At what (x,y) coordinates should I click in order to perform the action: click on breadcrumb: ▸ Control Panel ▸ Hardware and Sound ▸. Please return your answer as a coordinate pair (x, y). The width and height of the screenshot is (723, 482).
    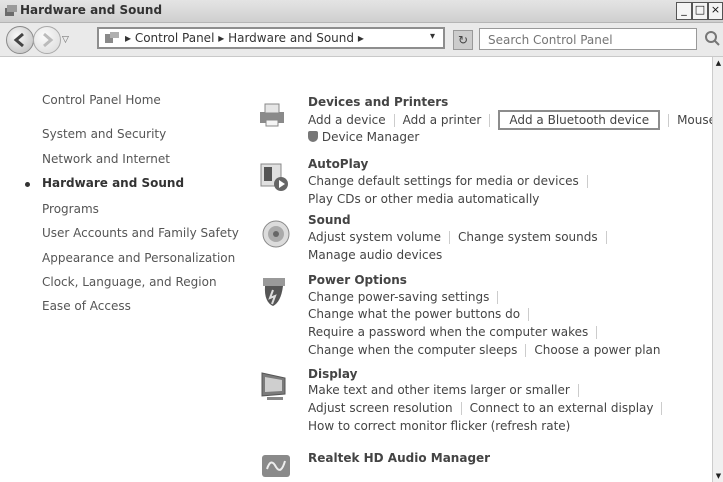
    Looking at the image, I should click on (244, 38).